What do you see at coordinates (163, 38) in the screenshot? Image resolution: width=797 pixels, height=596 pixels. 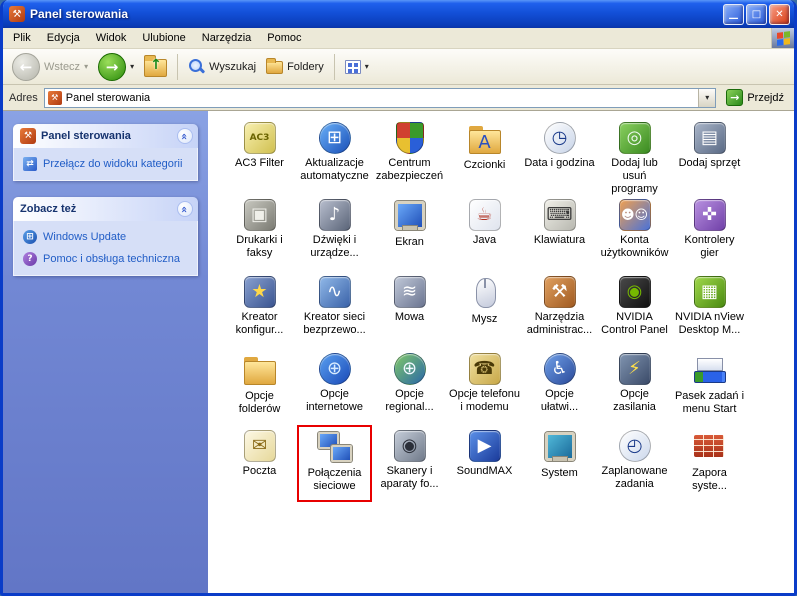 I see `menu-item-favorites: Ulubione` at bounding box center [163, 38].